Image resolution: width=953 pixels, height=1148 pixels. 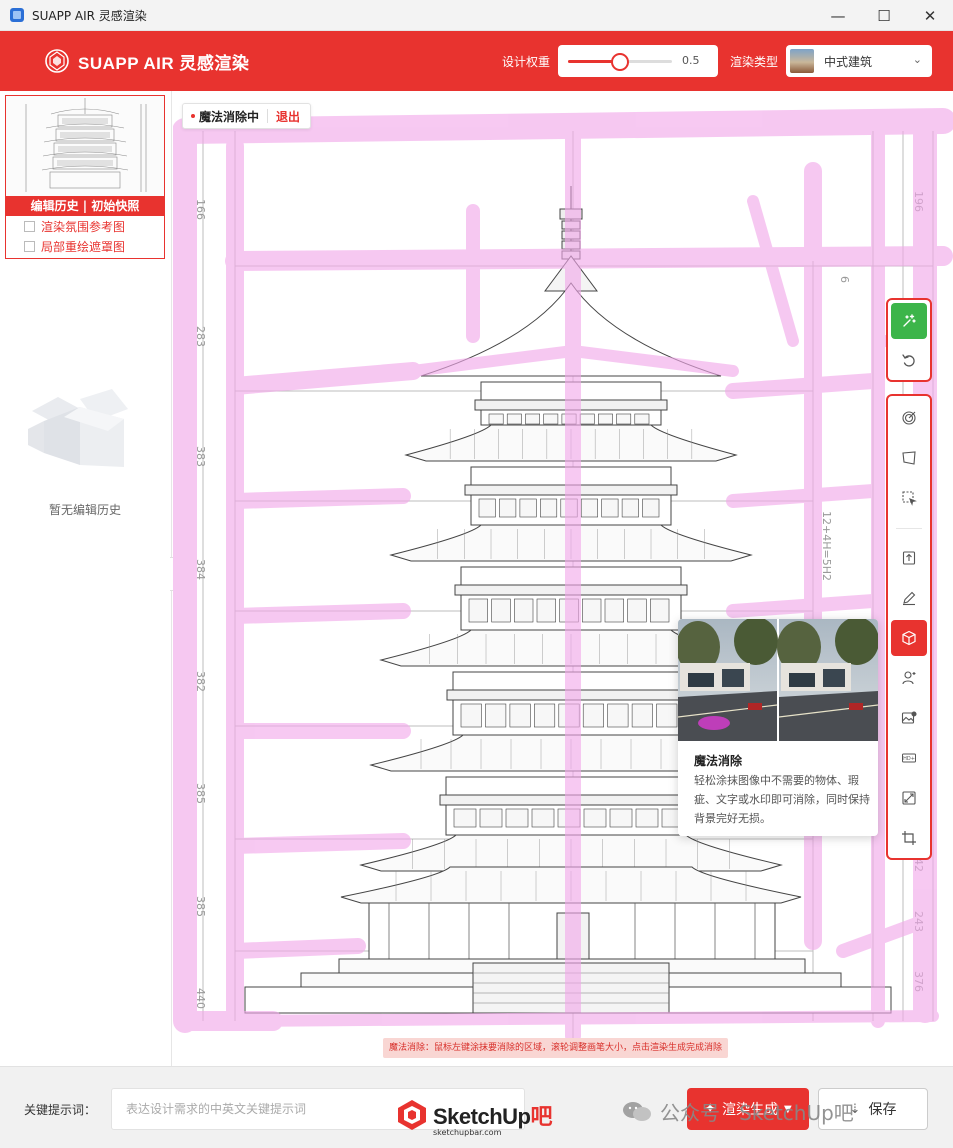 What do you see at coordinates (909, 838) in the screenshot?
I see `crop-button` at bounding box center [909, 838].